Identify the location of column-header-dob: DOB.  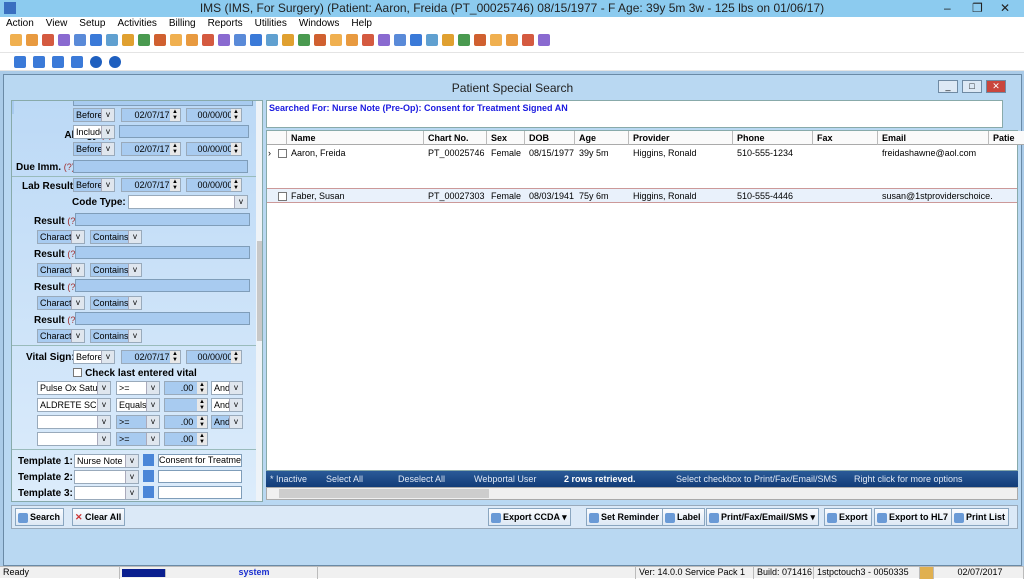
(550, 138).